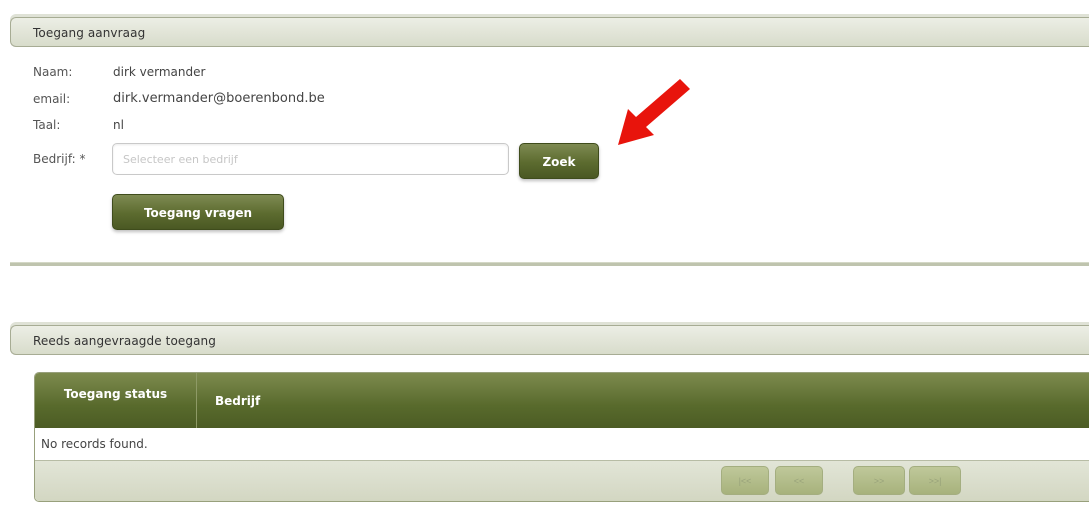 This screenshot has width=1089, height=512. I want to click on request-access-button: Toegang vragen, so click(198, 212).